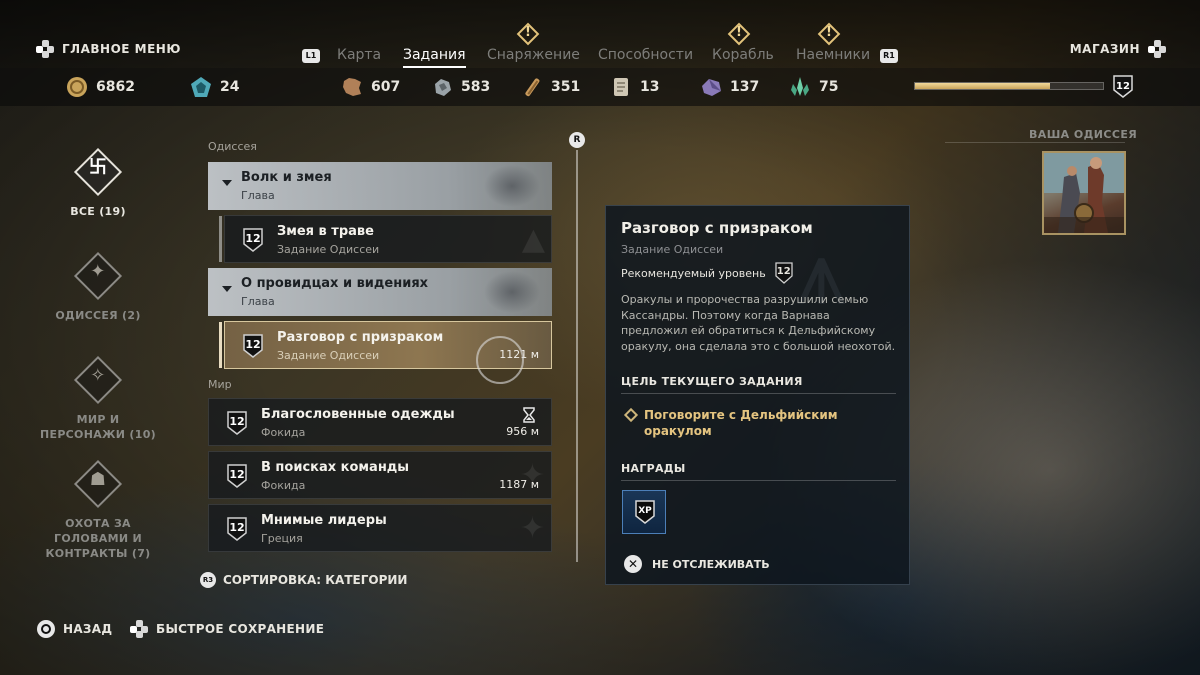 The width and height of the screenshot is (1200, 675). Describe the element at coordinates (631, 415) in the screenshot. I see `objective-diamond-icon` at that location.